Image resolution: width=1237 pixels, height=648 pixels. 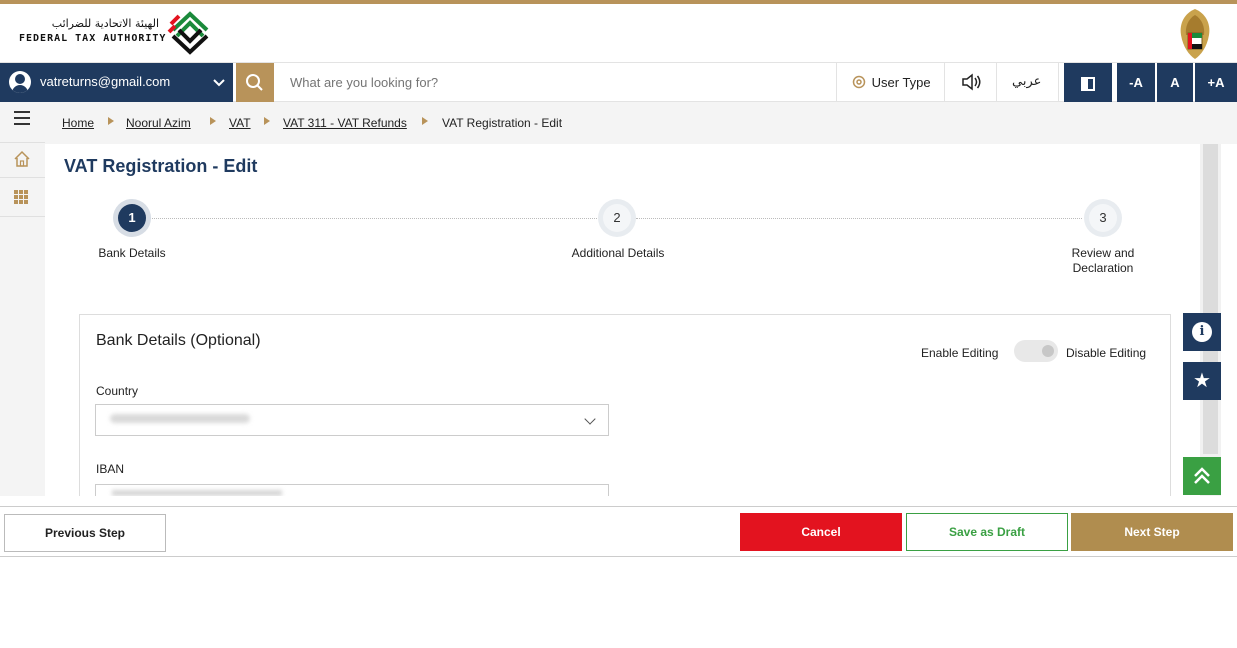 What do you see at coordinates (93, 38) in the screenshot?
I see `org-name-english: FEDERAL TAX AUTHORITY` at bounding box center [93, 38].